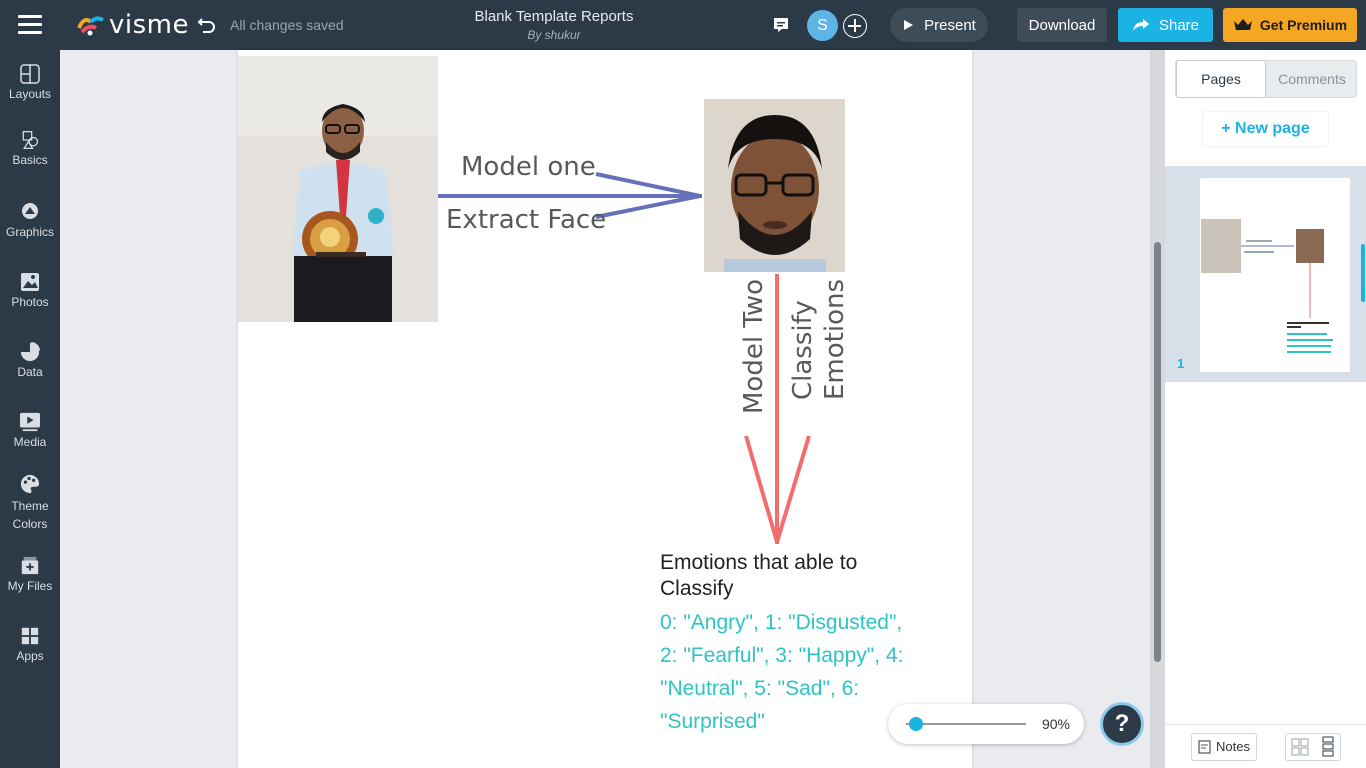 This screenshot has height=768, width=1366. Describe the element at coordinates (30, 442) in the screenshot. I see `sidebar-item-label: Media` at that location.